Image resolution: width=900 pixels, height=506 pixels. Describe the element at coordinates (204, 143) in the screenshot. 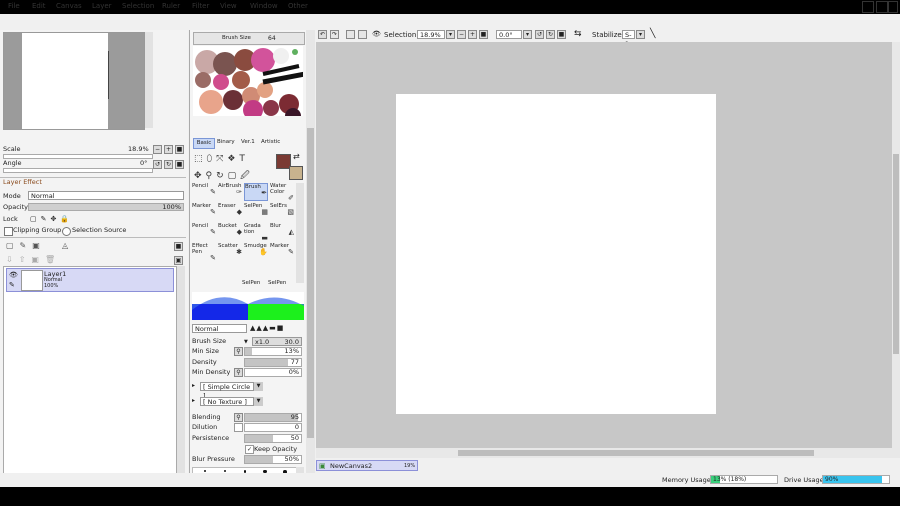

I see `tab-basic: Basic` at that location.